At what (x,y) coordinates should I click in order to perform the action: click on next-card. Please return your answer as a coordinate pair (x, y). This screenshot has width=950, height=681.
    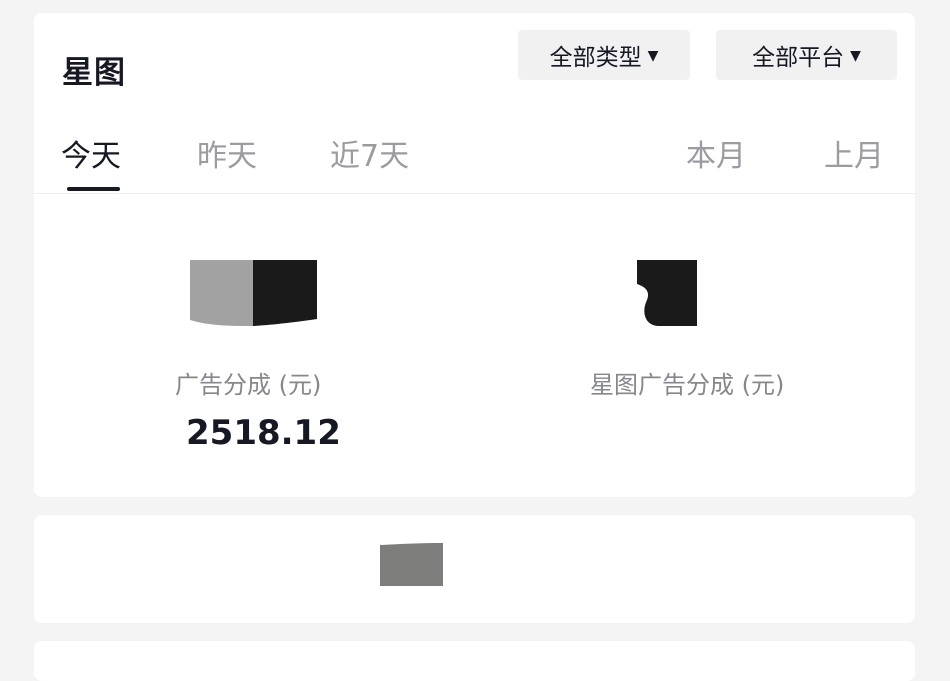
    Looking at the image, I should click on (474, 661).